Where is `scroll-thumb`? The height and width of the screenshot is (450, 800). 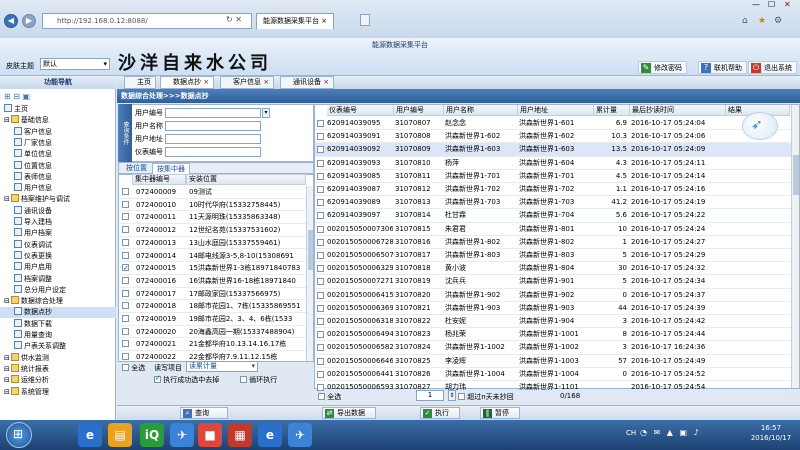
scroll-thumb is located at coordinates (310, 250).